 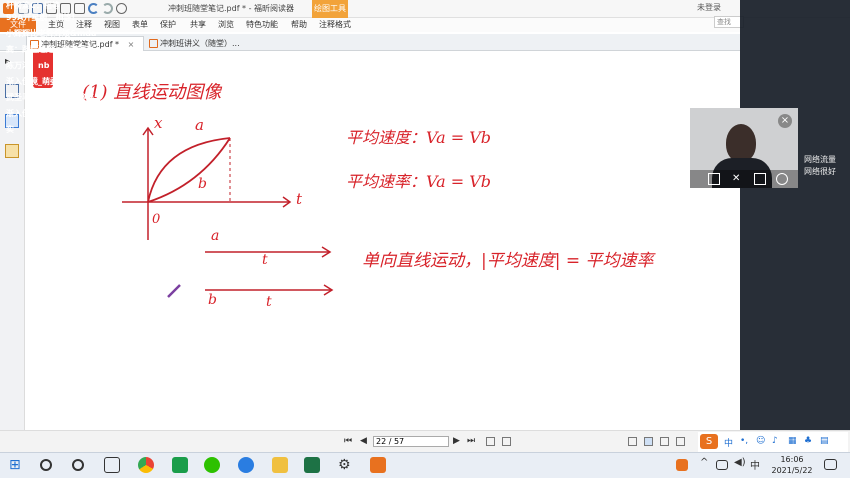 I want to click on live-chat-panel, so click(x=795, y=215).